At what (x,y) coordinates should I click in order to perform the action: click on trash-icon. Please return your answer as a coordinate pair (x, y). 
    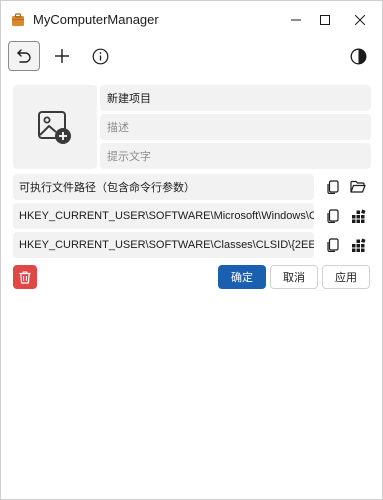
    Looking at the image, I should click on (25, 277).